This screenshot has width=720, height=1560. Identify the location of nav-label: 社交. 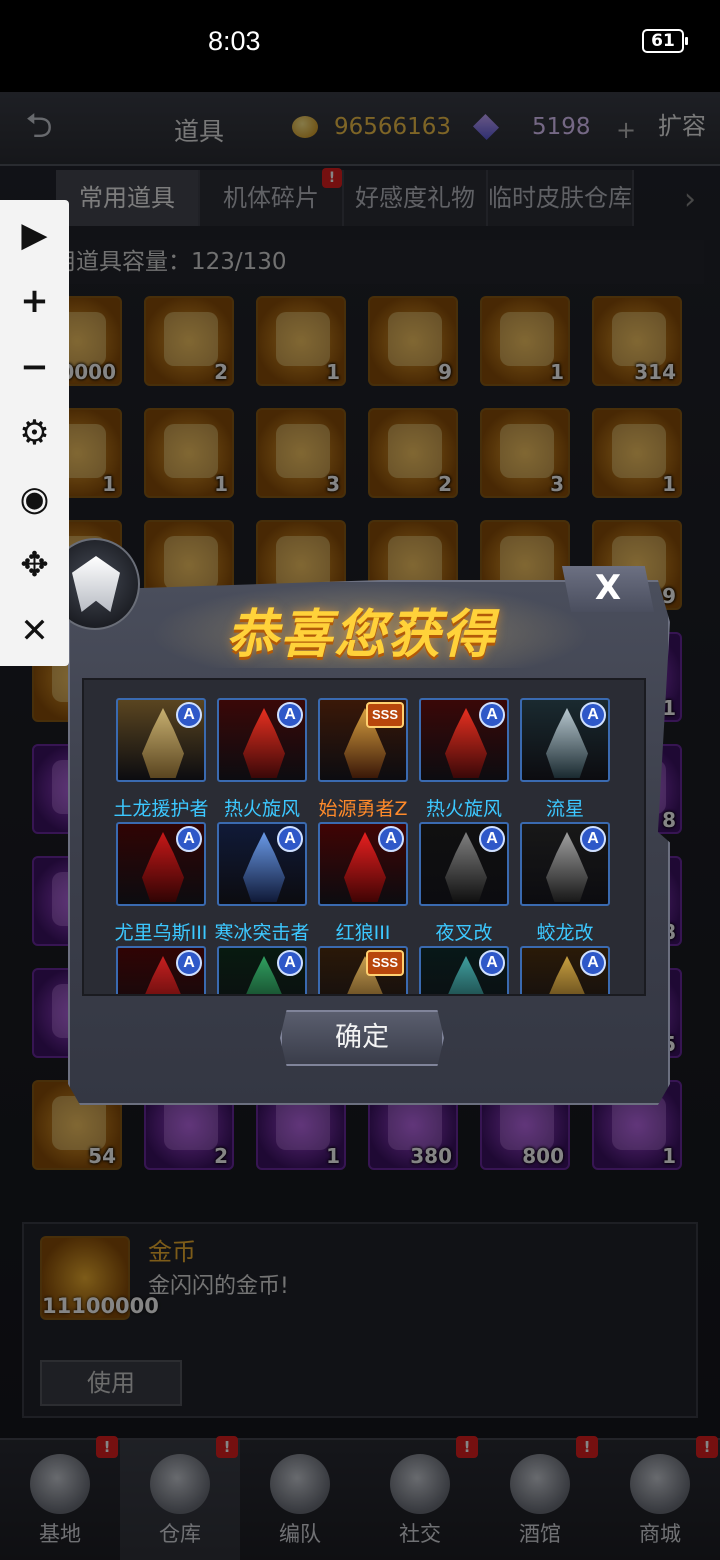
(420, 1534).